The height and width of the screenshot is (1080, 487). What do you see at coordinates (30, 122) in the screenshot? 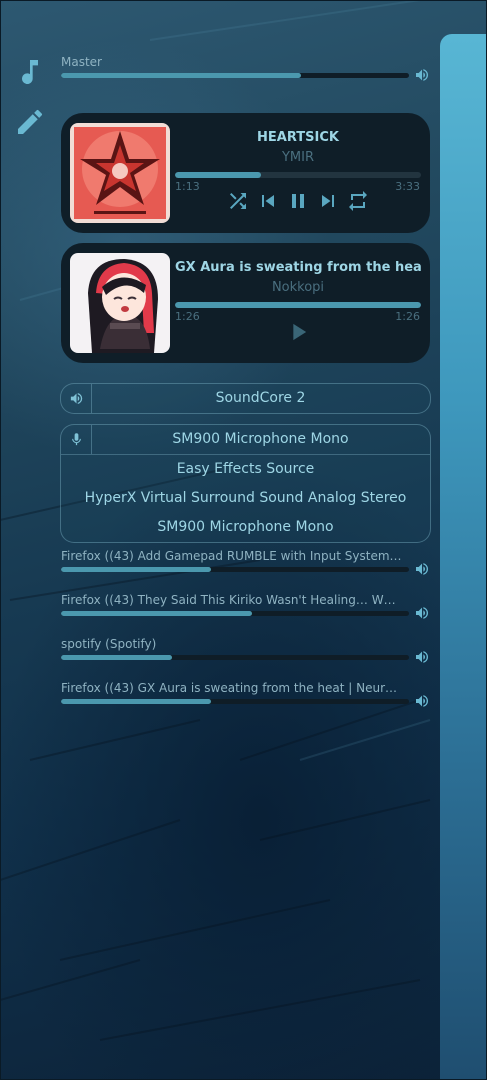
I see `pencil-icon` at bounding box center [30, 122].